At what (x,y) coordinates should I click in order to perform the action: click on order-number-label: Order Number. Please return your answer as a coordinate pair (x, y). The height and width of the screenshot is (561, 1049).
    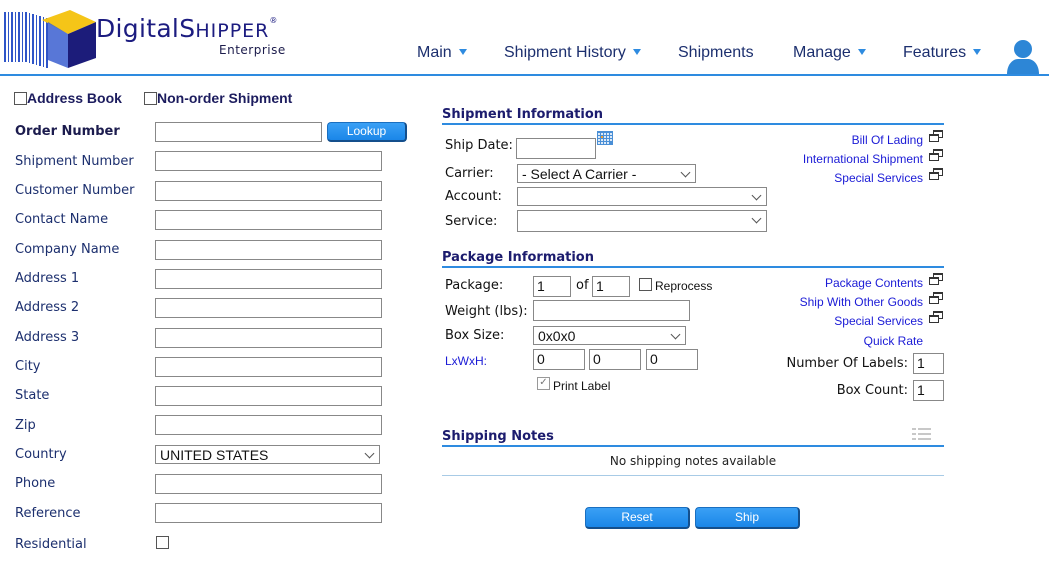
    Looking at the image, I should click on (67, 131).